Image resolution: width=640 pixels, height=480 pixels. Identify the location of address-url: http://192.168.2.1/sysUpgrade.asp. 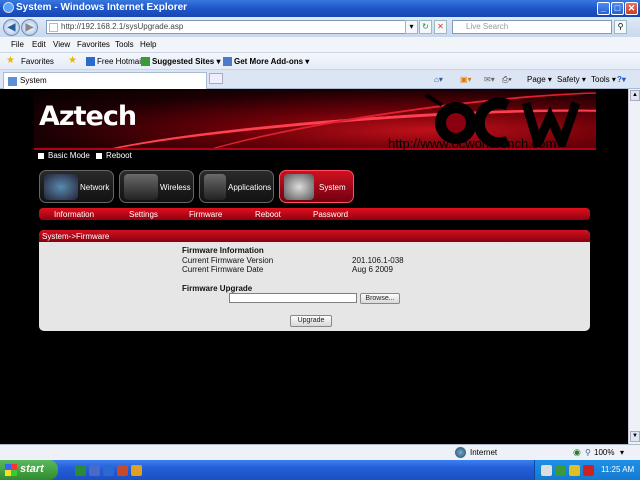
(122, 26).